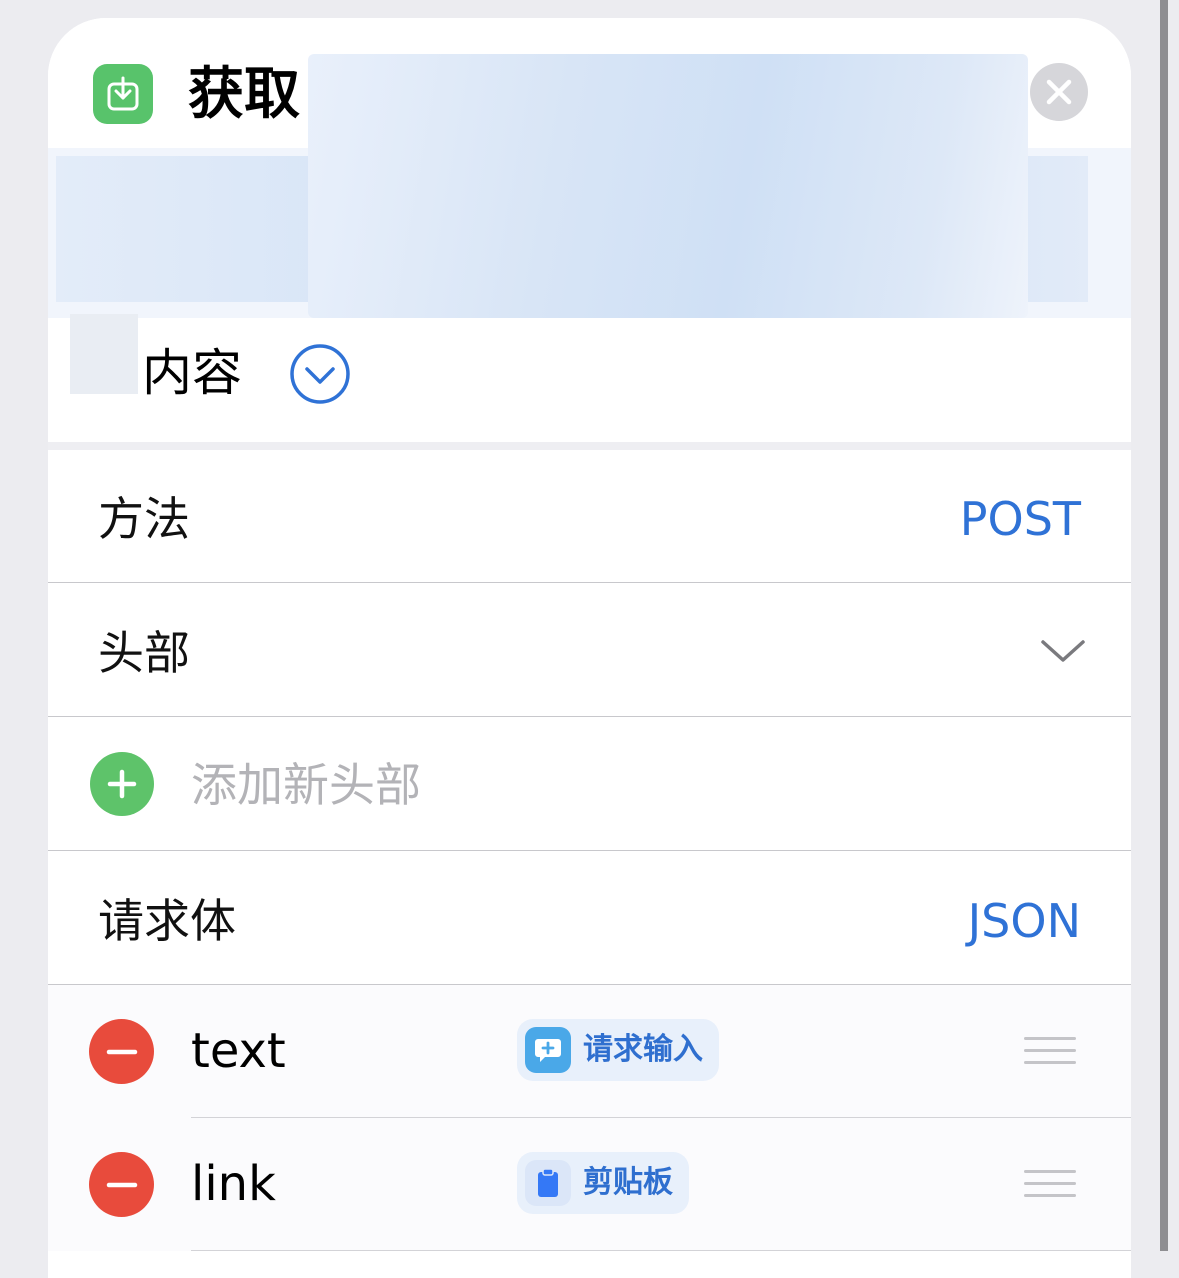 This screenshot has height=1278, width=1179. I want to click on variable-token-label: 剪贴板, so click(628, 1182).